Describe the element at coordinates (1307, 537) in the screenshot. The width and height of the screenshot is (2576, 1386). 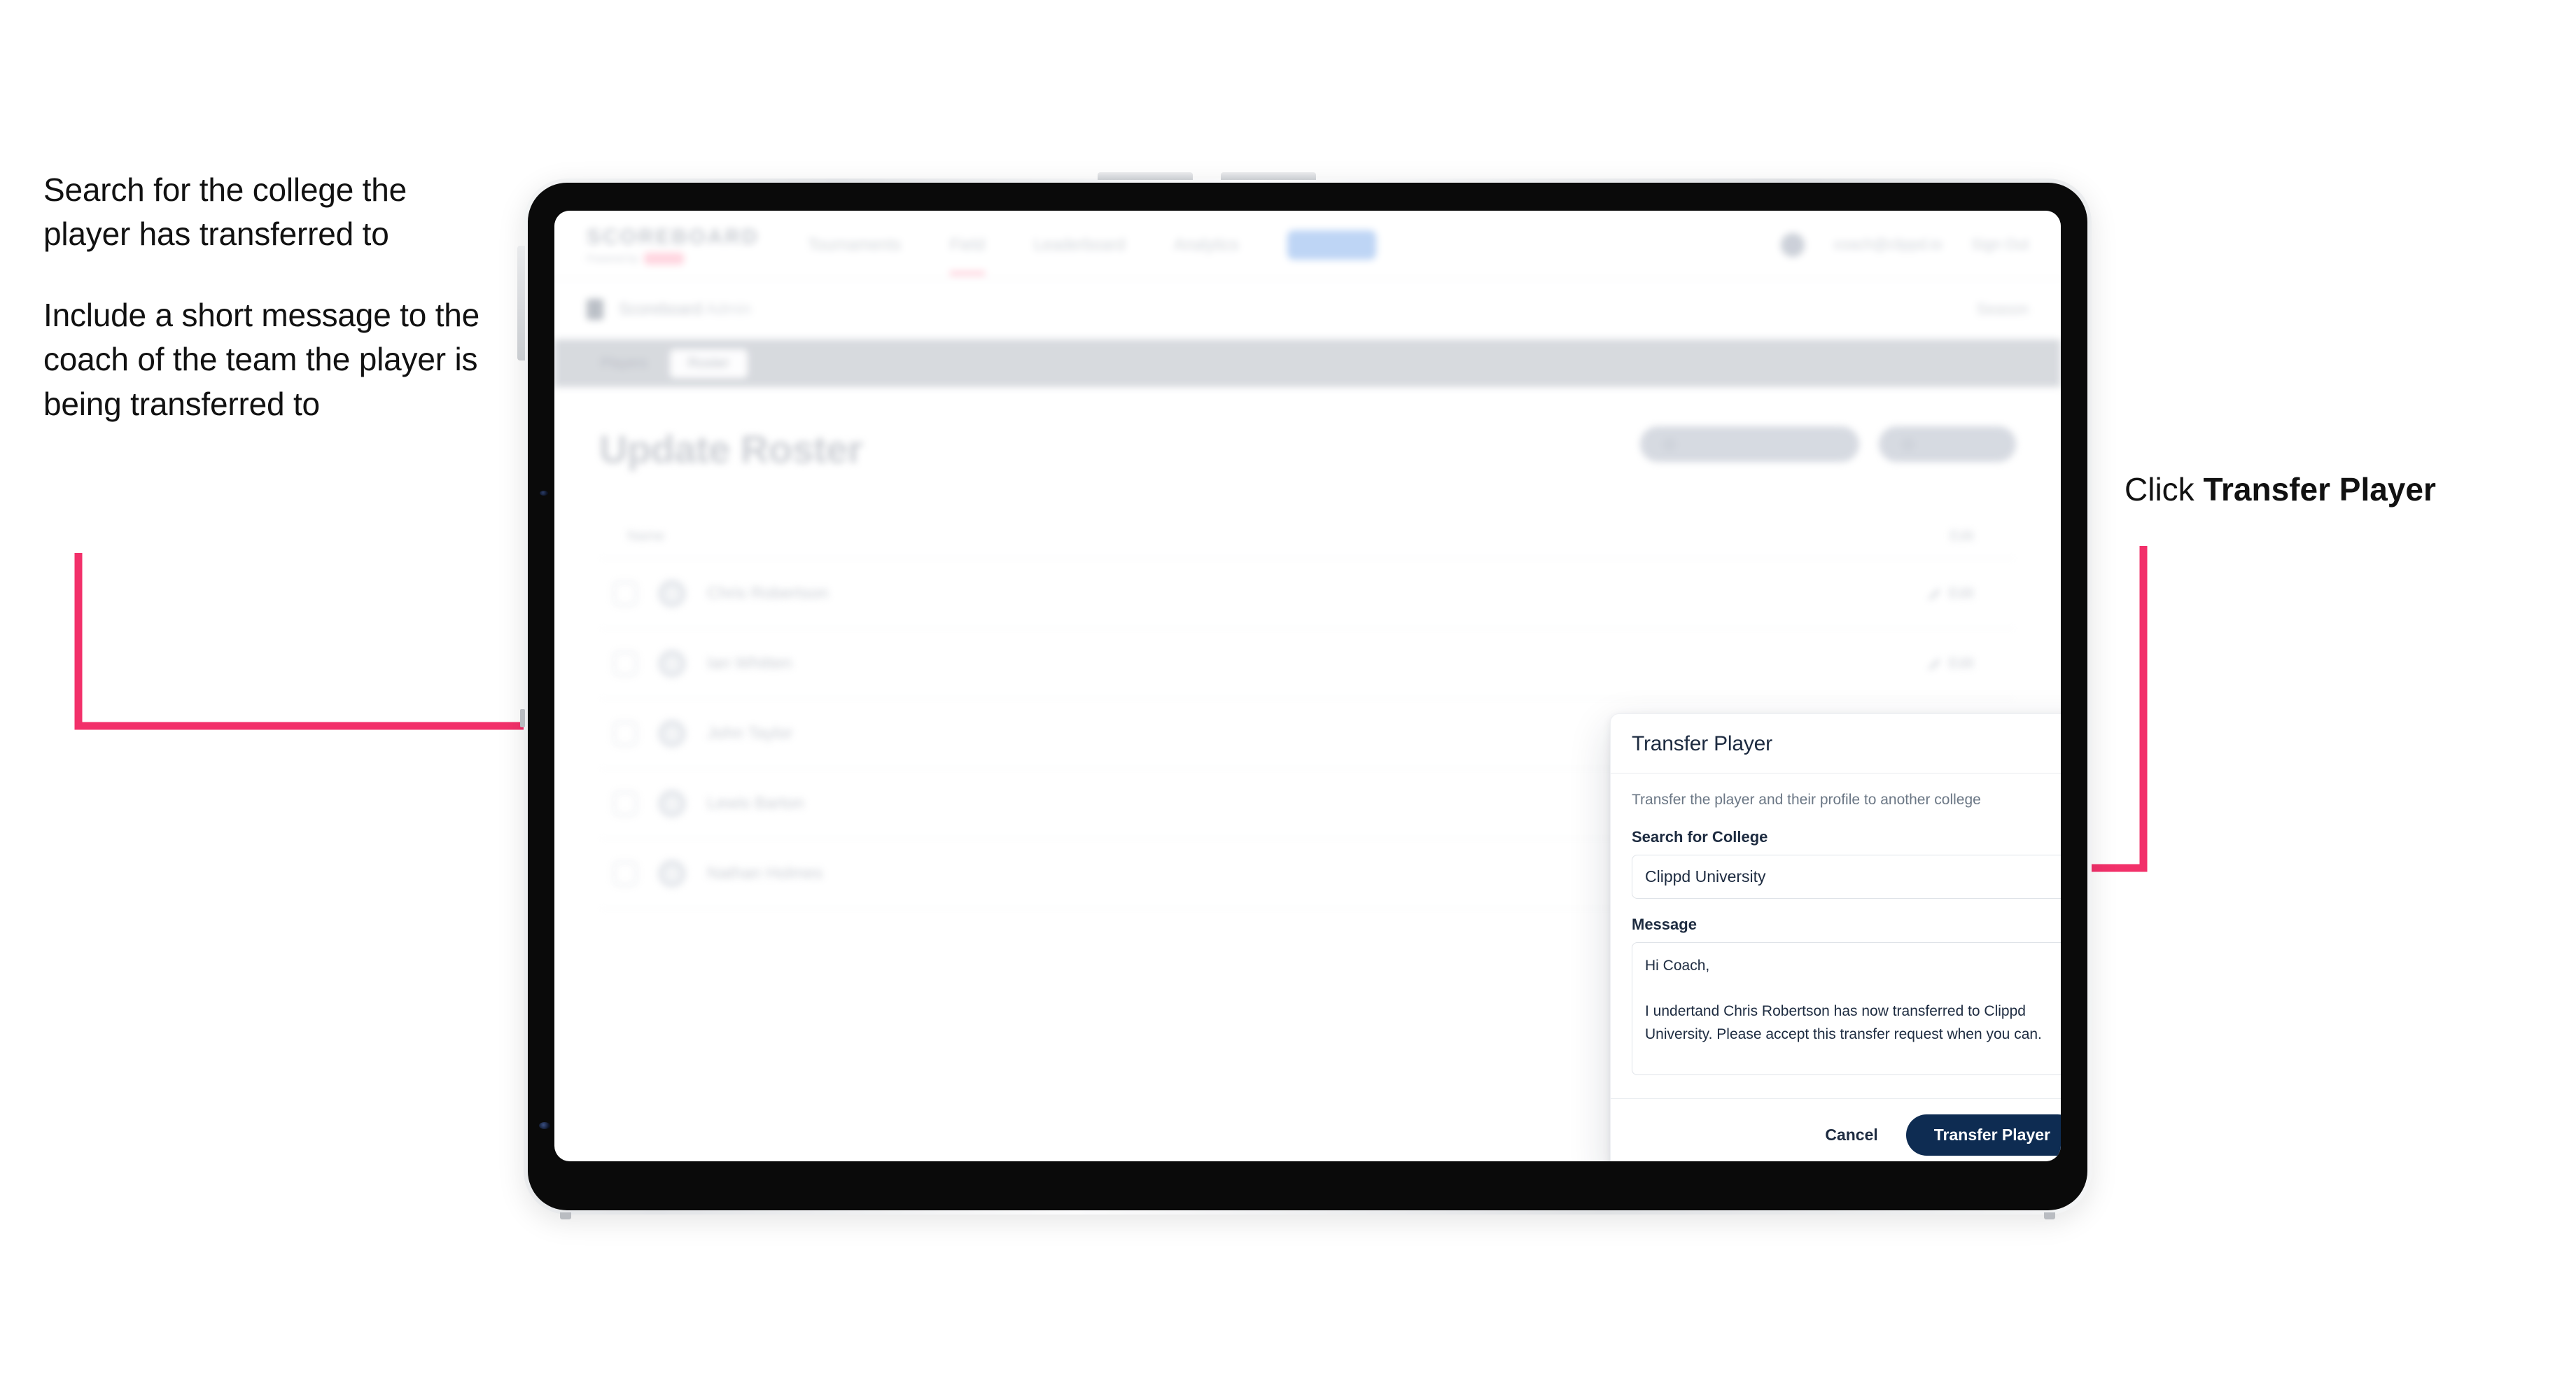
I see `table-header-row: Name Edit` at that location.